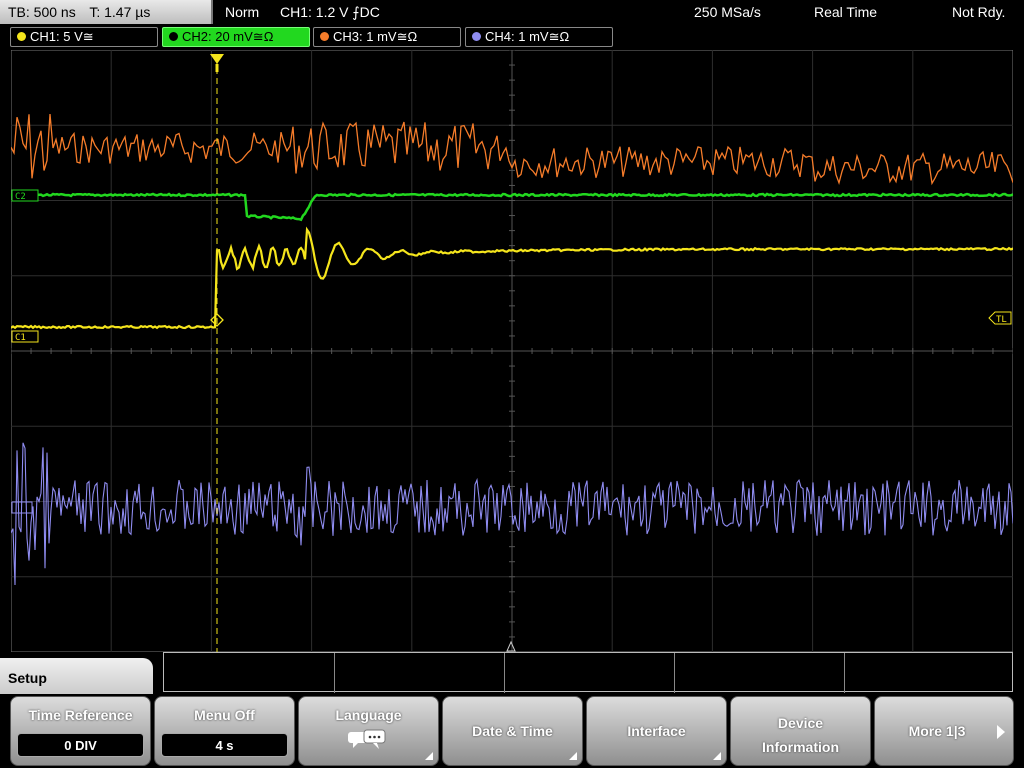  What do you see at coordinates (224, 745) in the screenshot?
I see `menu-off-value: 4 s` at bounding box center [224, 745].